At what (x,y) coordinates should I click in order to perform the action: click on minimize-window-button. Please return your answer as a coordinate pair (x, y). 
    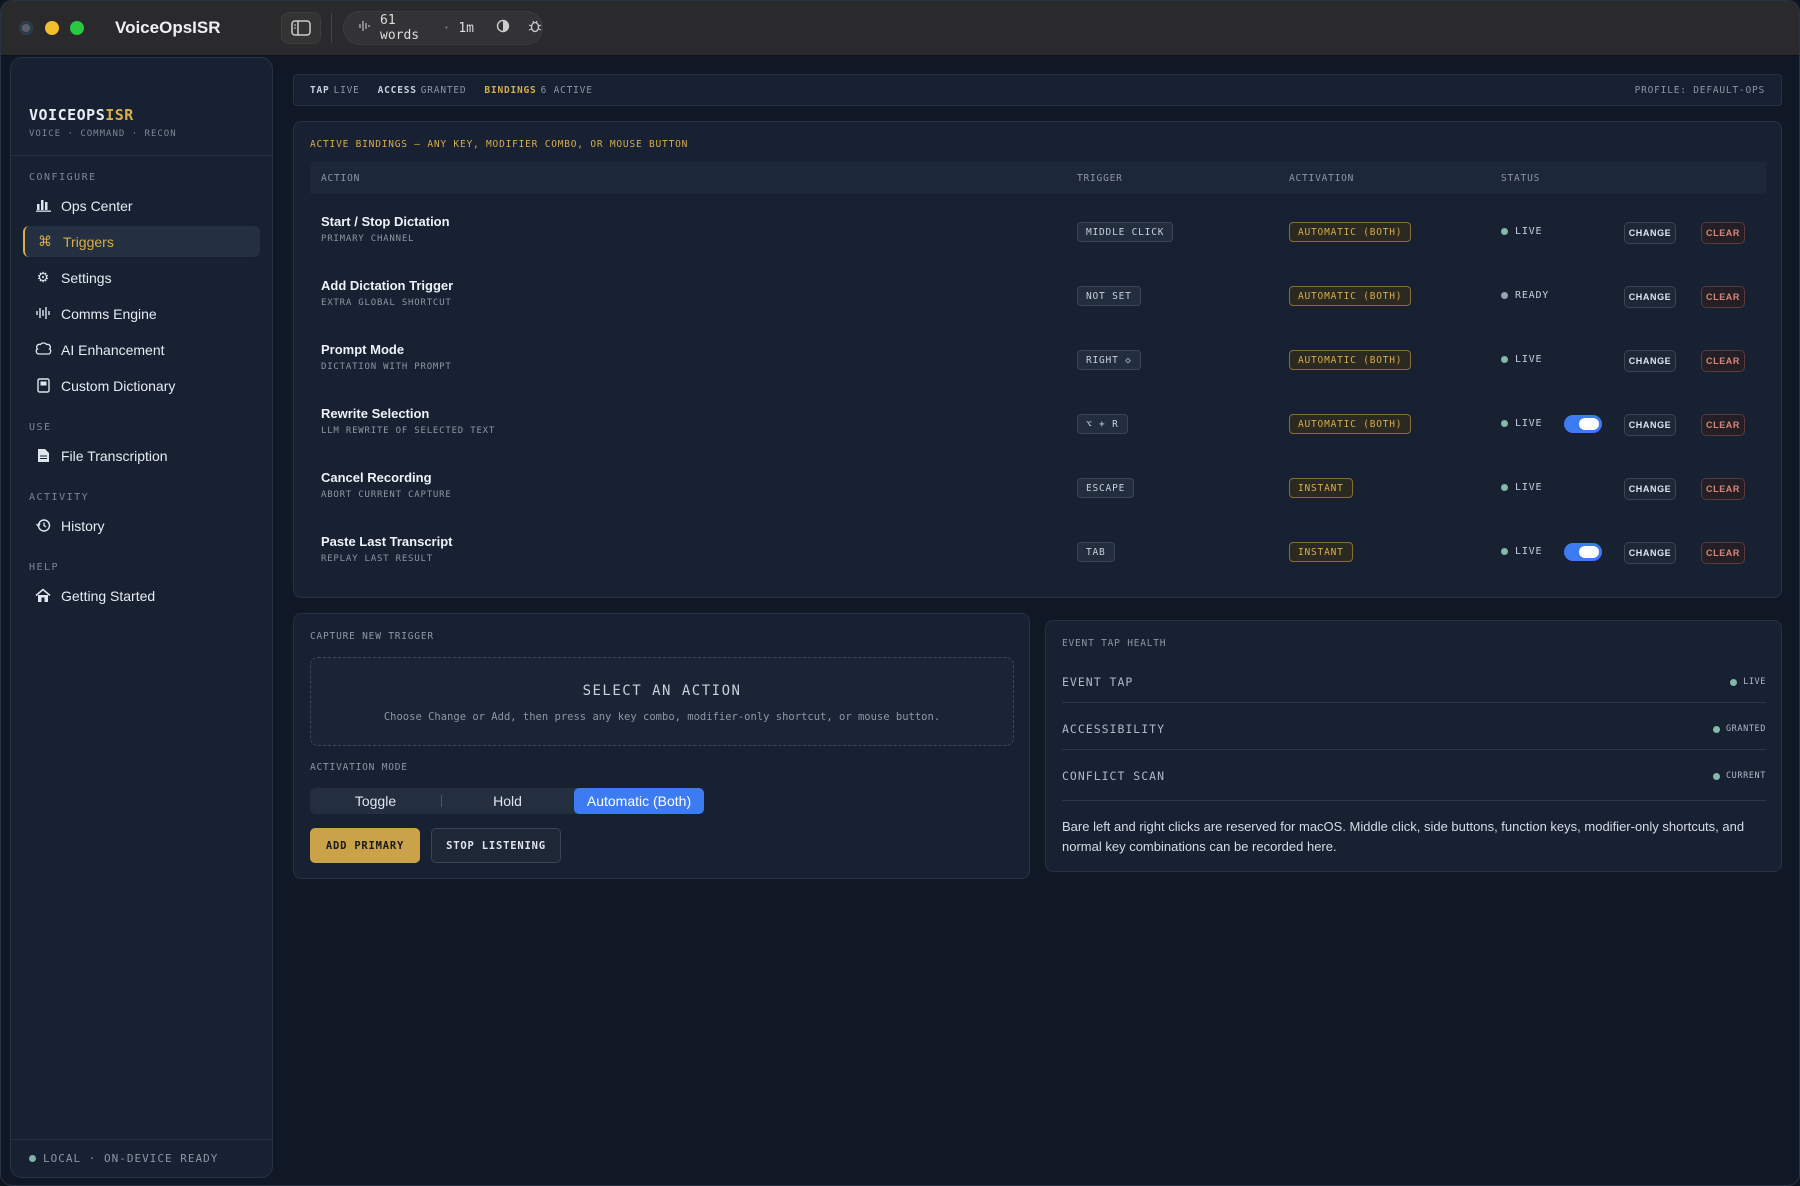
    Looking at the image, I should click on (52, 28).